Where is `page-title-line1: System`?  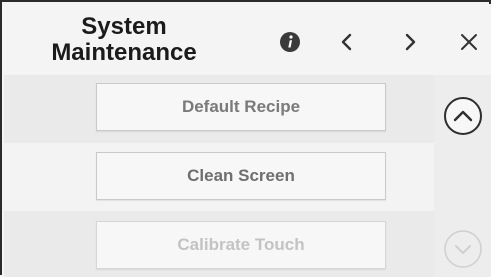 page-title-line1: System is located at coordinates (124, 26).